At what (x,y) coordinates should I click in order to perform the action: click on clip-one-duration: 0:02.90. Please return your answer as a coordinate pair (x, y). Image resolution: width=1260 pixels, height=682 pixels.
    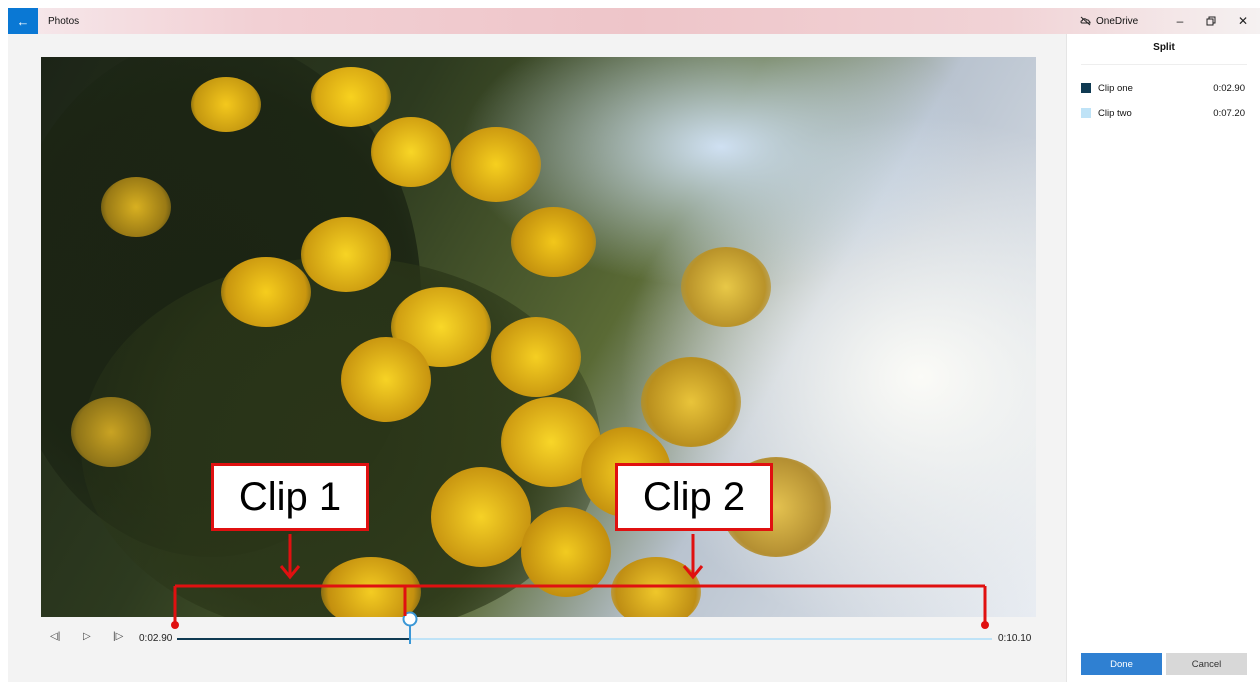
    Looking at the image, I should click on (1229, 88).